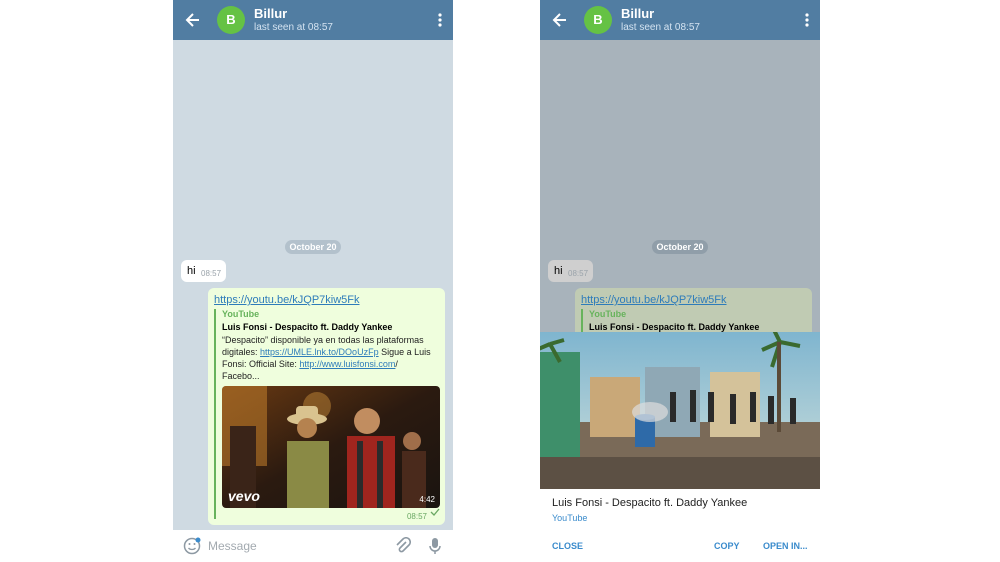 This screenshot has height=562, width=1000. What do you see at coordinates (331, 447) in the screenshot?
I see `video-thumbnail: vevo 4:42` at bounding box center [331, 447].